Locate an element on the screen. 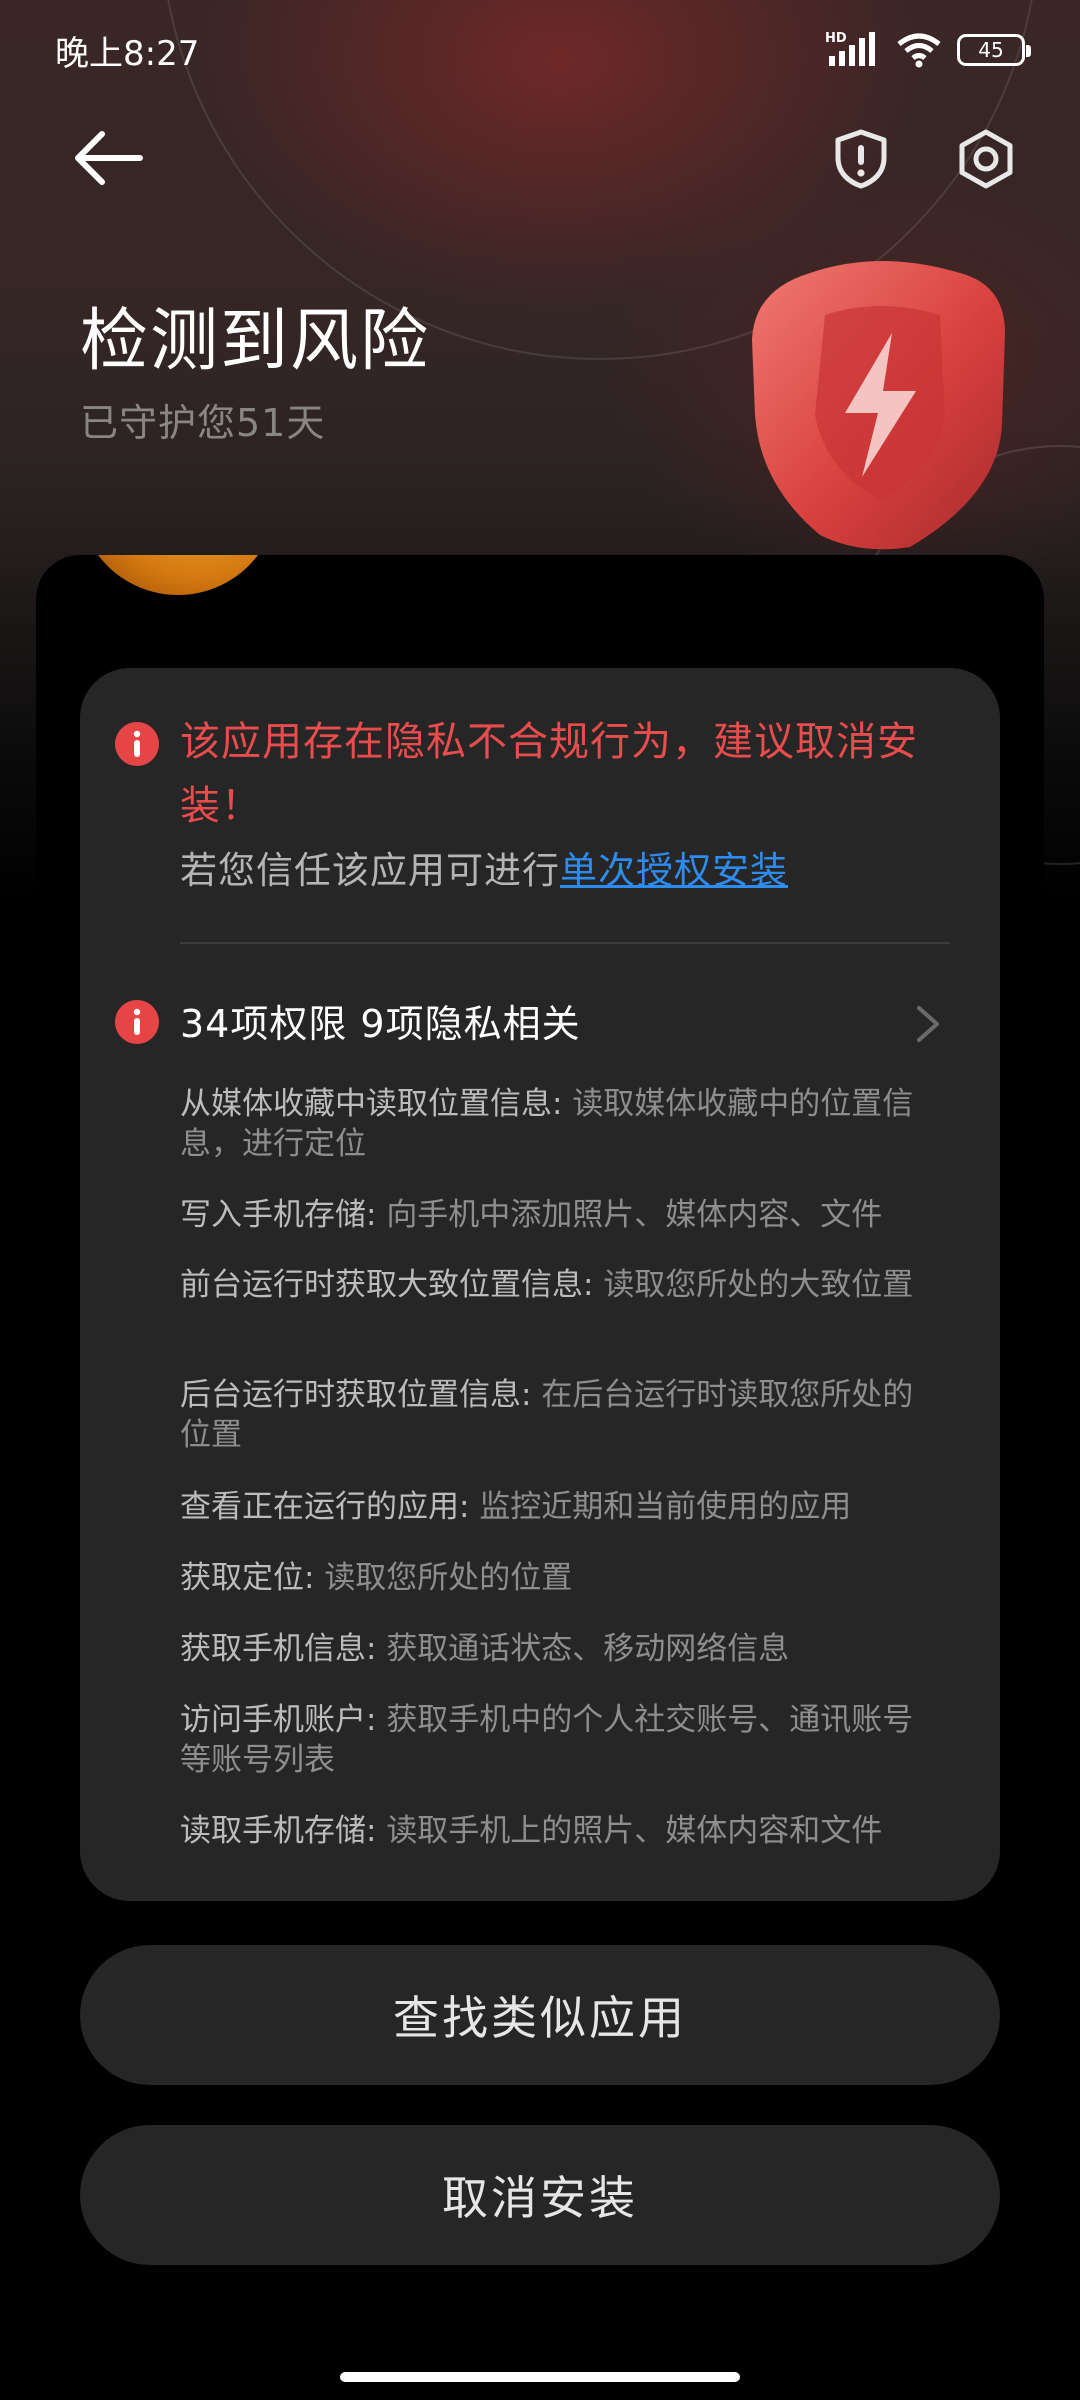 This screenshot has height=2400, width=1080. page-subtitle: 已守护您51天 is located at coordinates (203, 423).